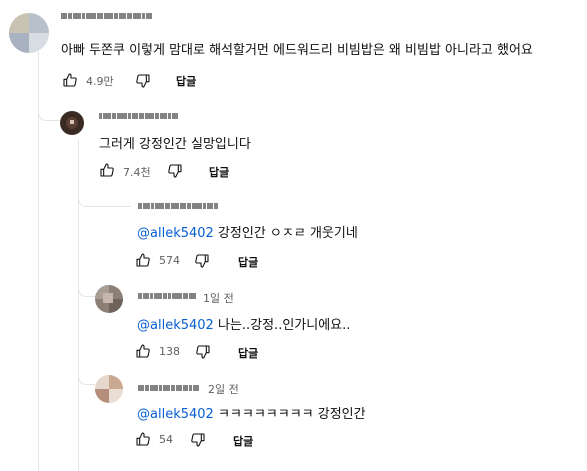 This screenshot has width=587, height=471. I want to click on like-count: 4.9만, so click(100, 81).